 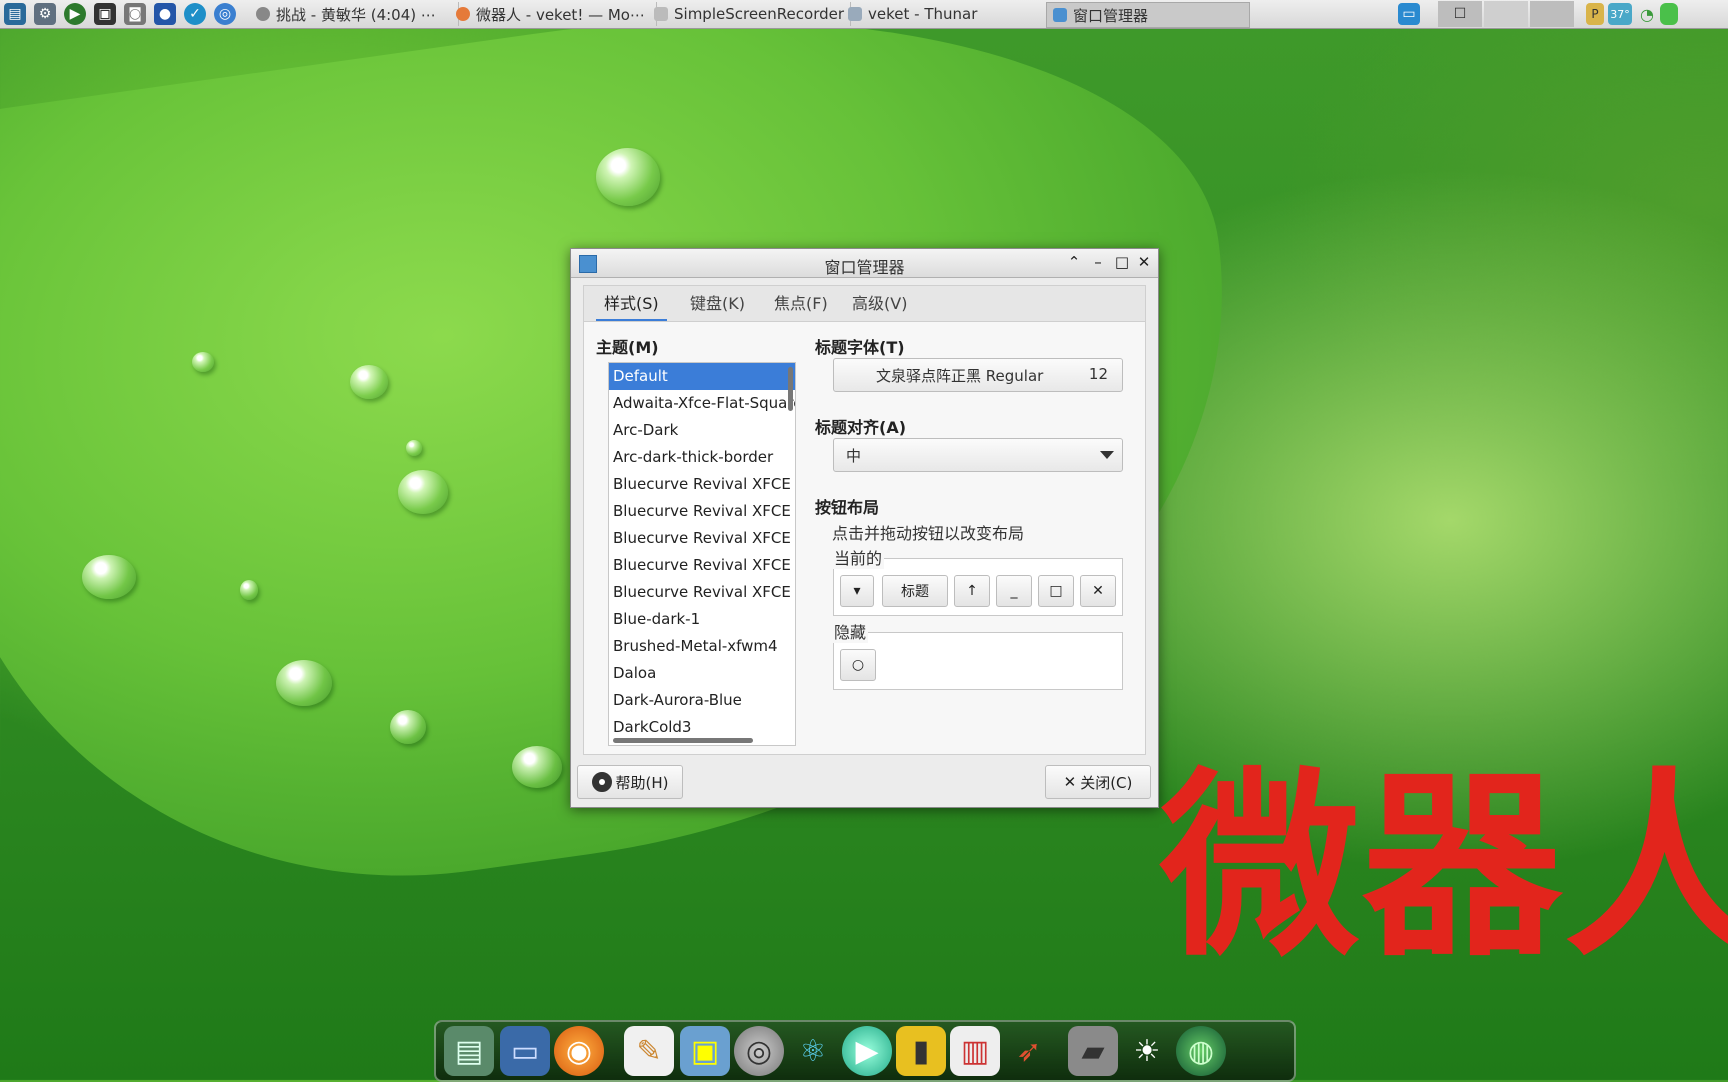 What do you see at coordinates (553, 14) in the screenshot?
I see `task-firefox: 微器人 - veket! — Mo⋯` at bounding box center [553, 14].